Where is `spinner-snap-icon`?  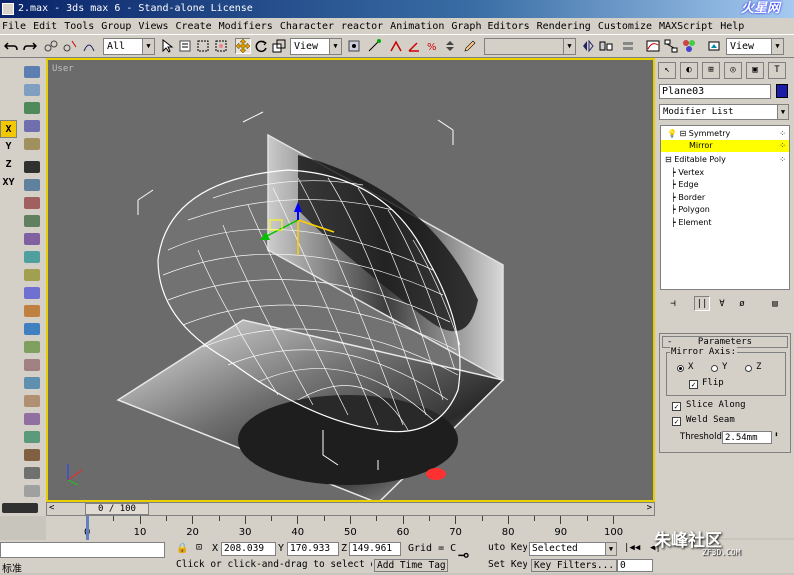
spinner-snap-icon is located at coordinates (450, 46).